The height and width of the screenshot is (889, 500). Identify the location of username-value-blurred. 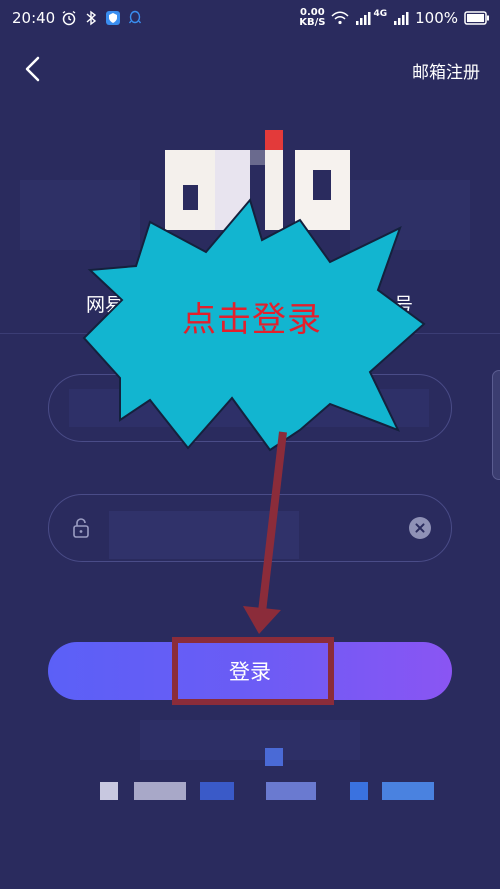
(249, 408).